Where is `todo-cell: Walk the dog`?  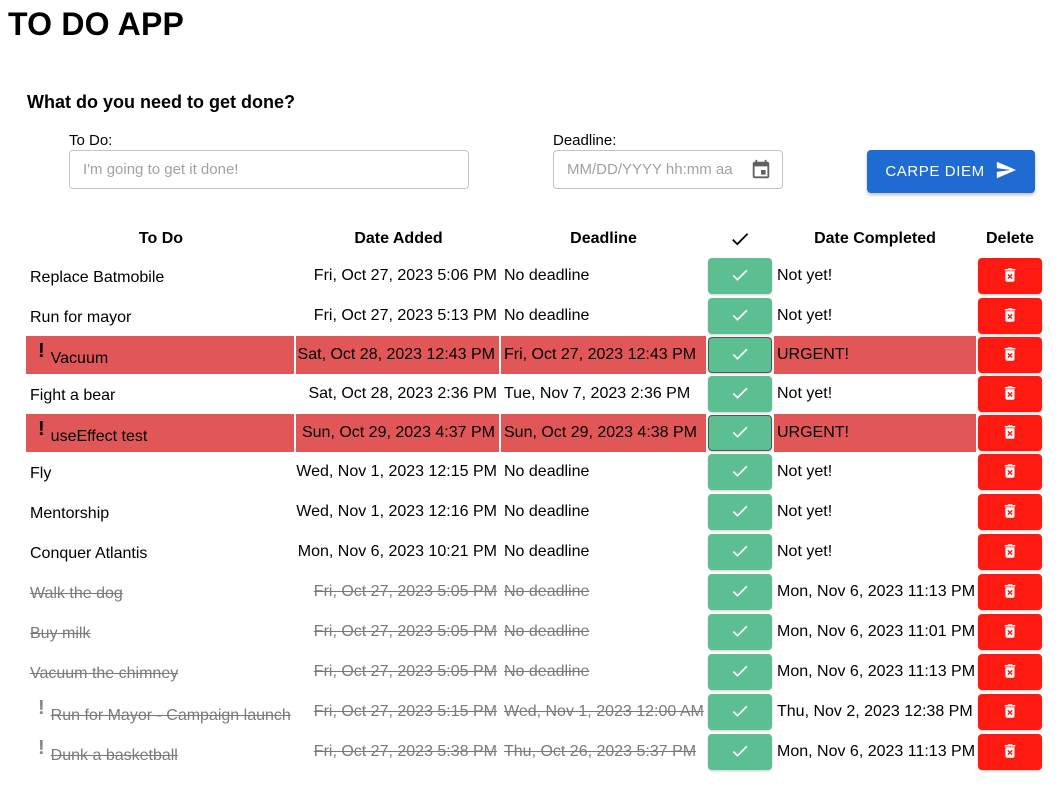
todo-cell: Walk the dog is located at coordinates (161, 592).